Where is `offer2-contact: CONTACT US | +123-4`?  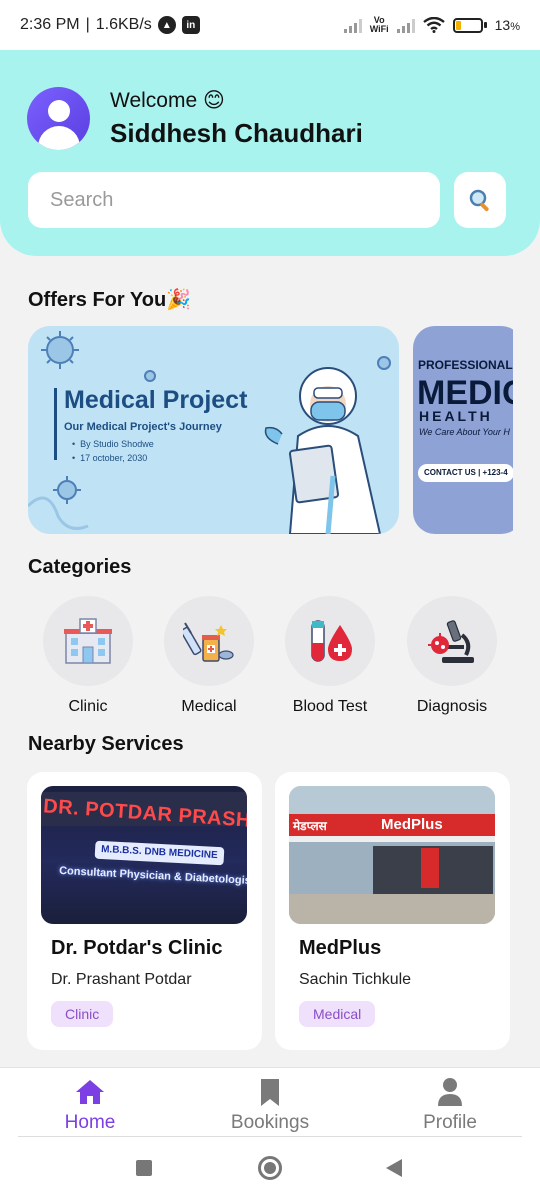 offer2-contact: CONTACT US | +123-4 is located at coordinates (465, 473).